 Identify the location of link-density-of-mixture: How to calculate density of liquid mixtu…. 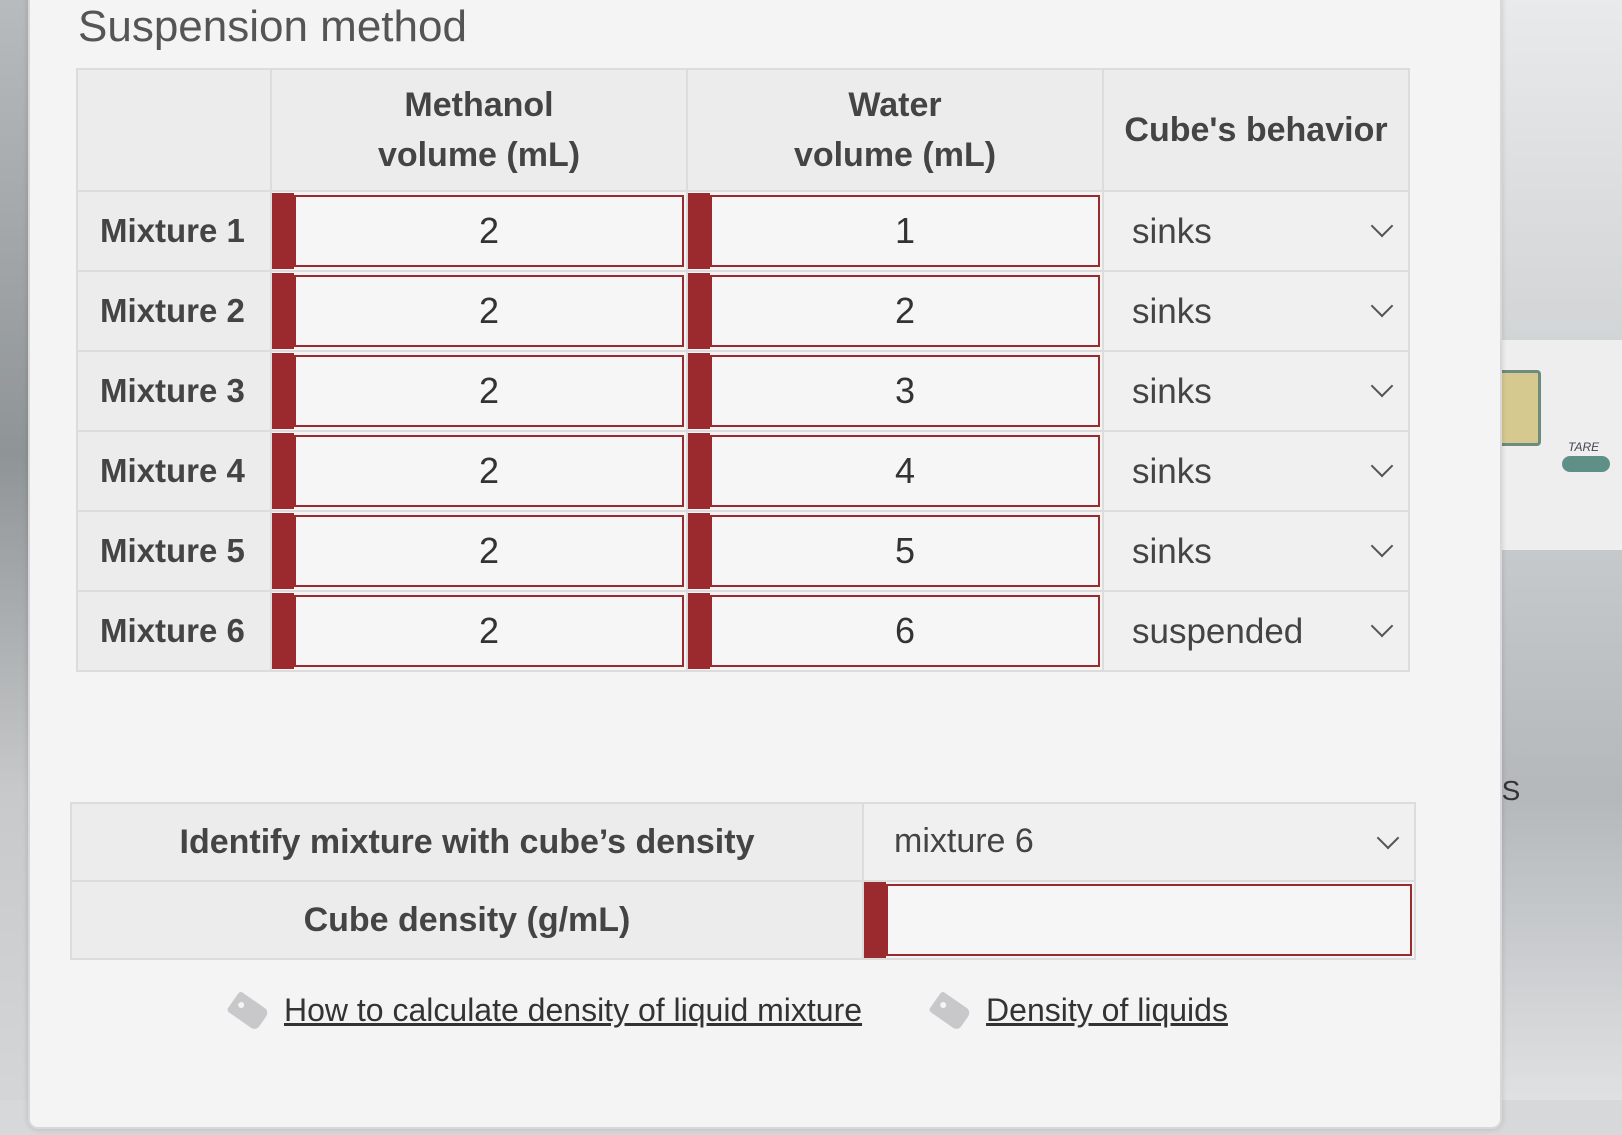
(544, 1010).